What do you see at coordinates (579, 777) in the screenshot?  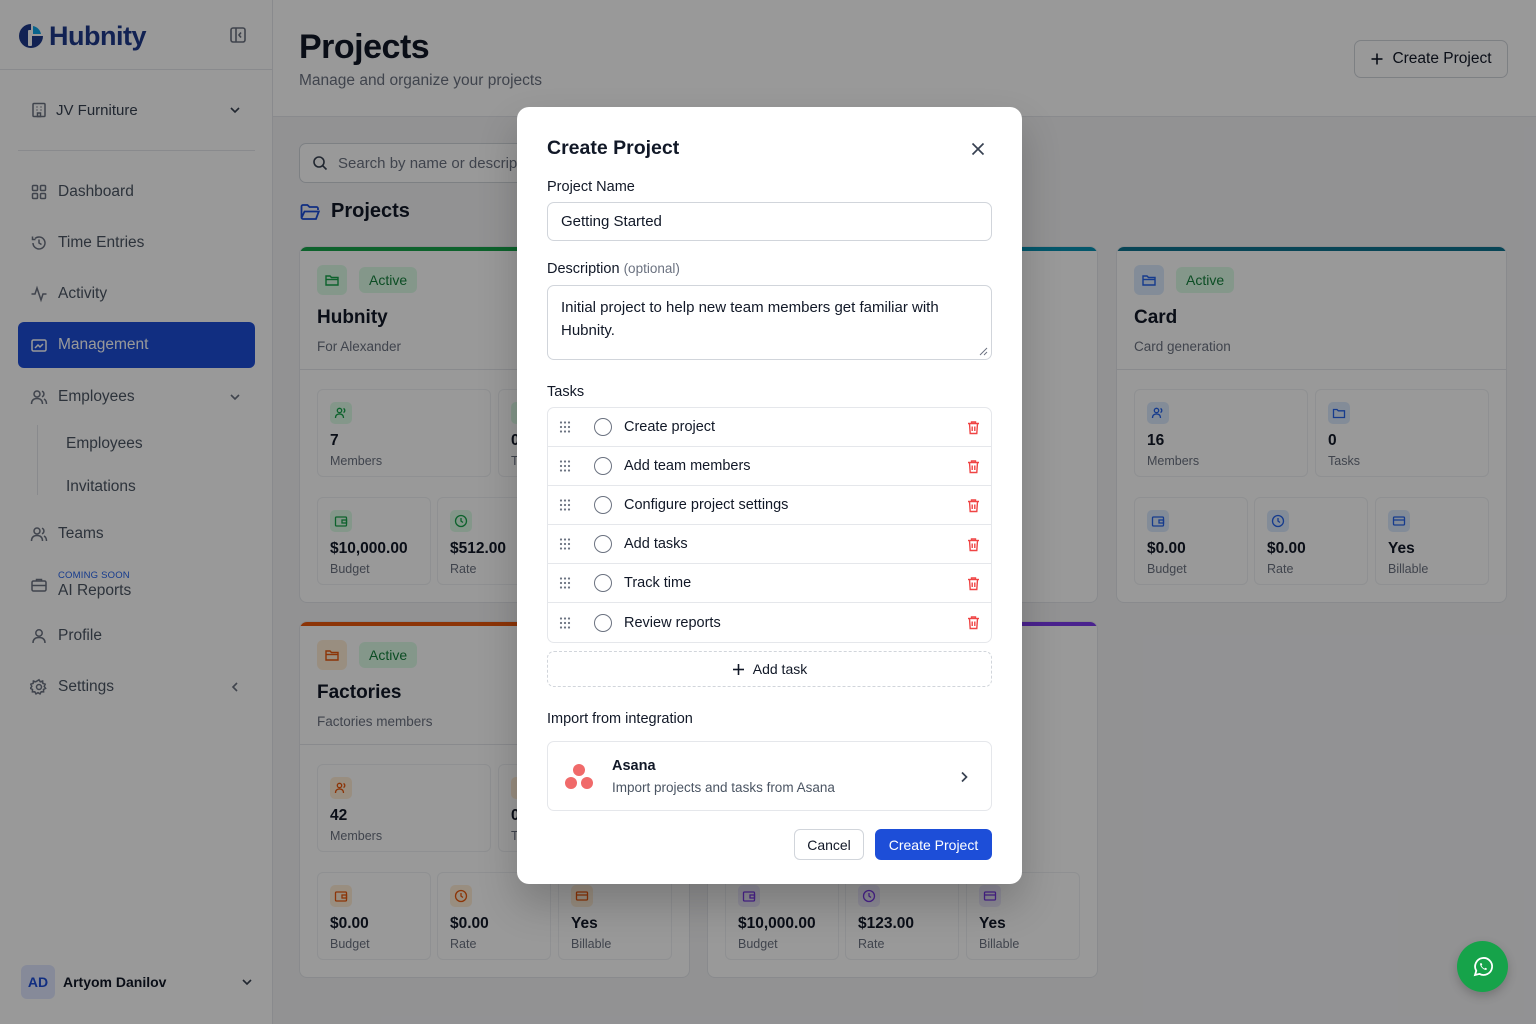 I see `asana-logo-icon` at bounding box center [579, 777].